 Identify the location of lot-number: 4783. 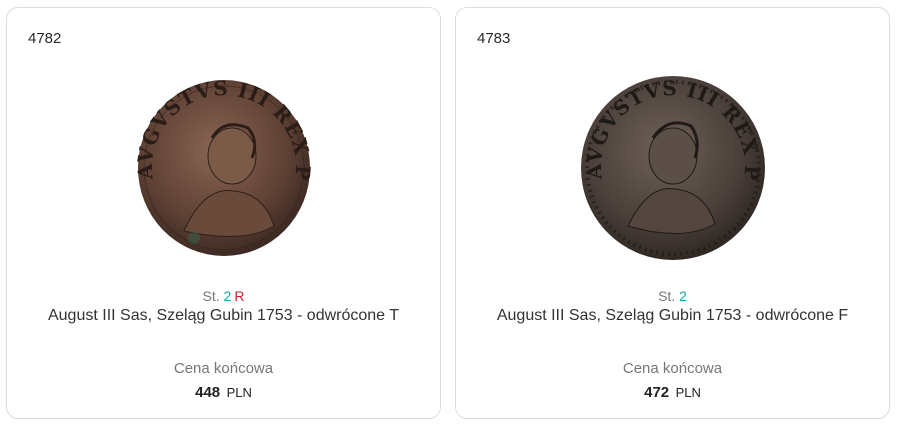
(494, 38).